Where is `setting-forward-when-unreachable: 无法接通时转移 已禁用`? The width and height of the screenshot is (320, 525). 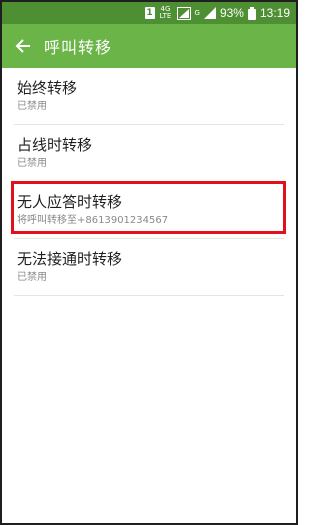
setting-forward-when-unreachable: 无法接通时转移 已禁用 is located at coordinates (149, 267).